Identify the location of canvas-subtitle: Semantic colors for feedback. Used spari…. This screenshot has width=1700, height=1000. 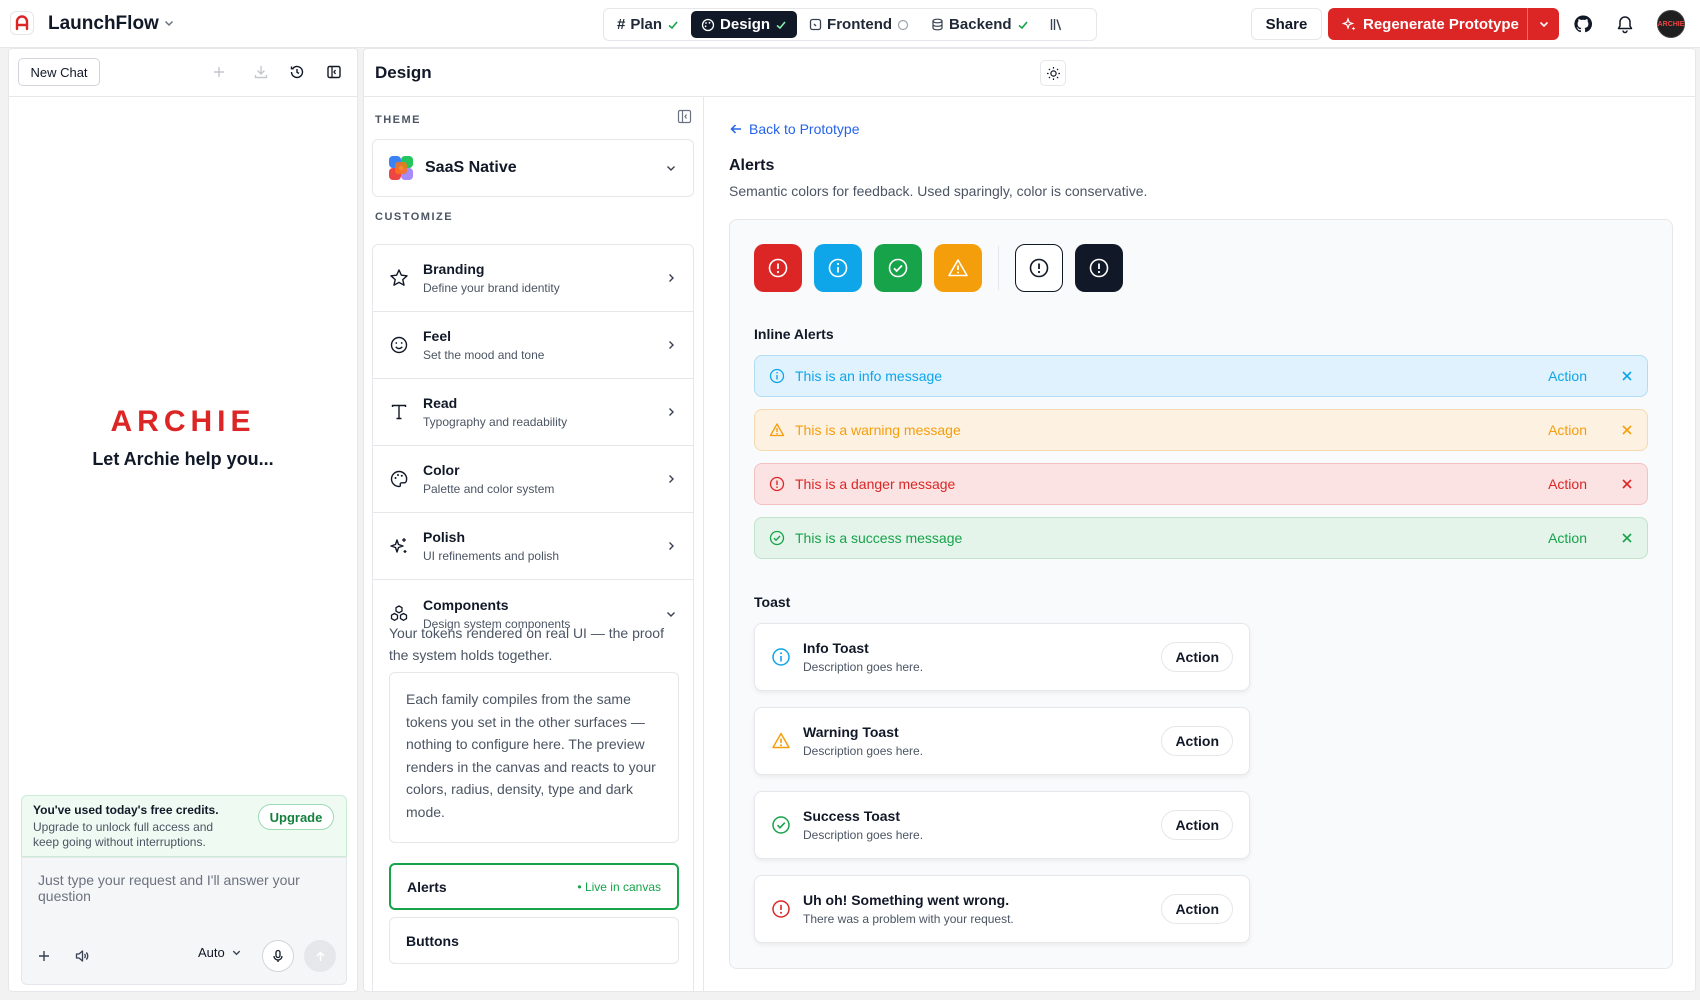
(938, 191).